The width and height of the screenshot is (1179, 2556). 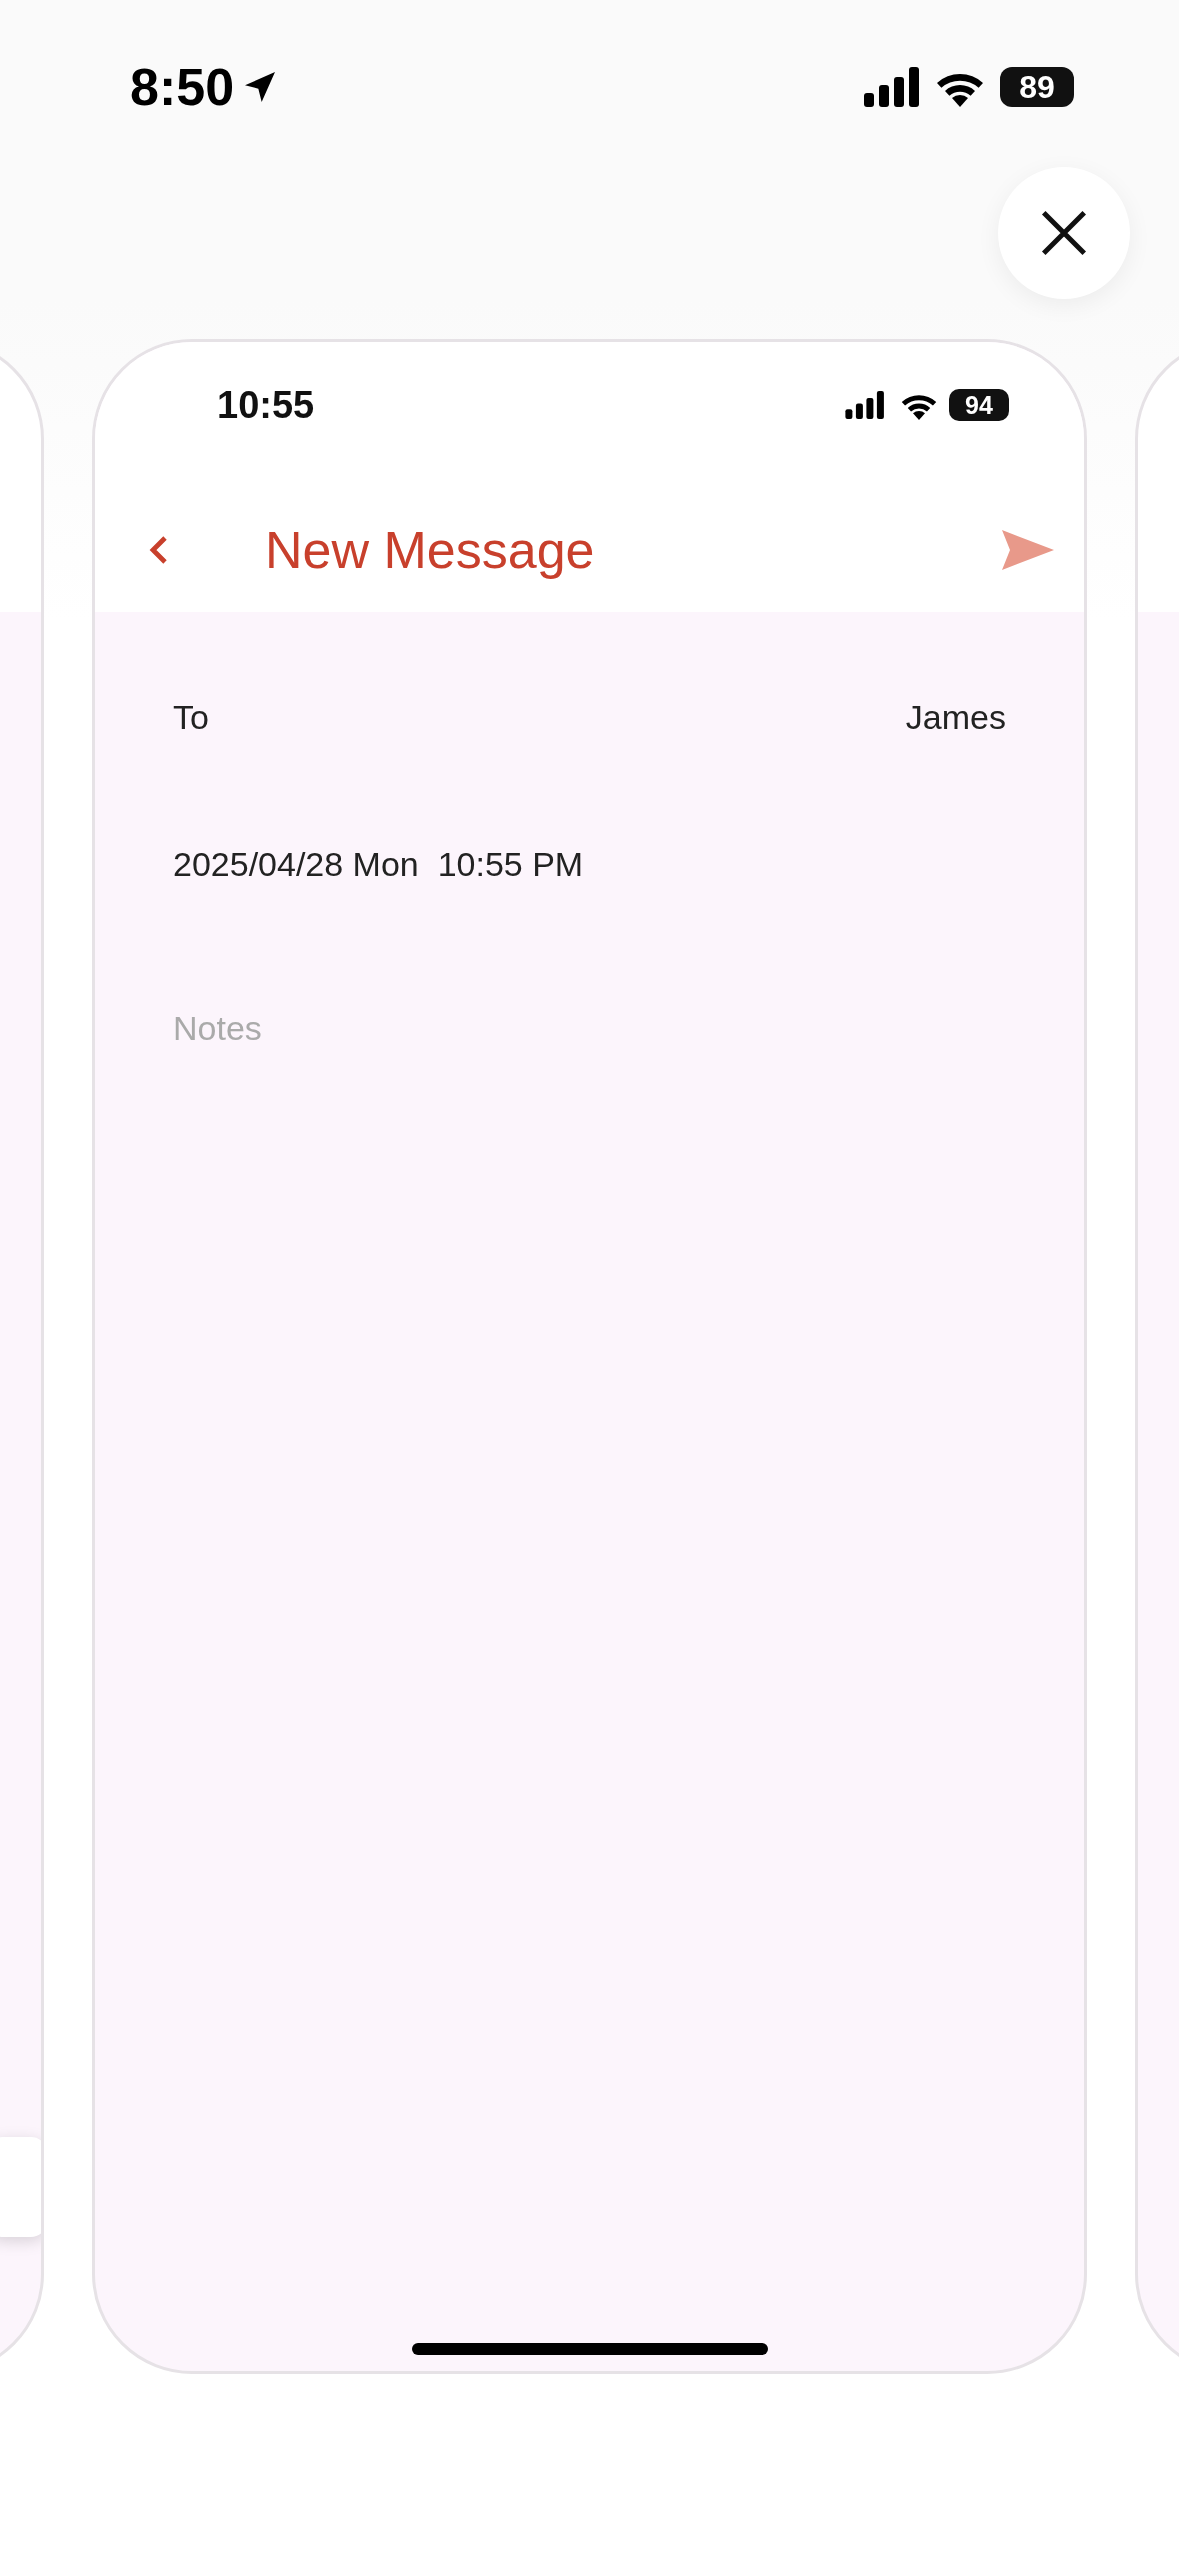 What do you see at coordinates (266, 405) in the screenshot?
I see `status-time: 10:55` at bounding box center [266, 405].